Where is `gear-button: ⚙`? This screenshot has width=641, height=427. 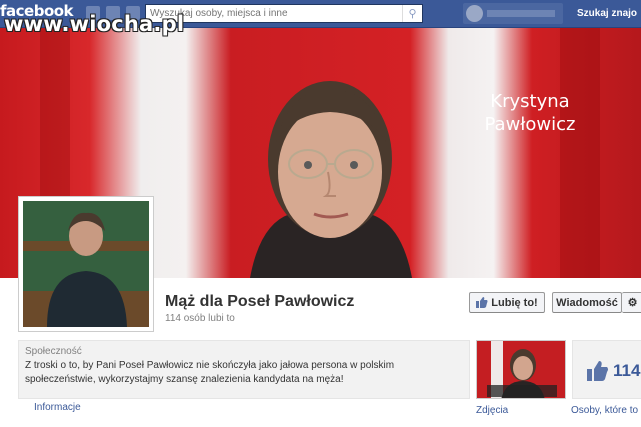 gear-button: ⚙ is located at coordinates (631, 302).